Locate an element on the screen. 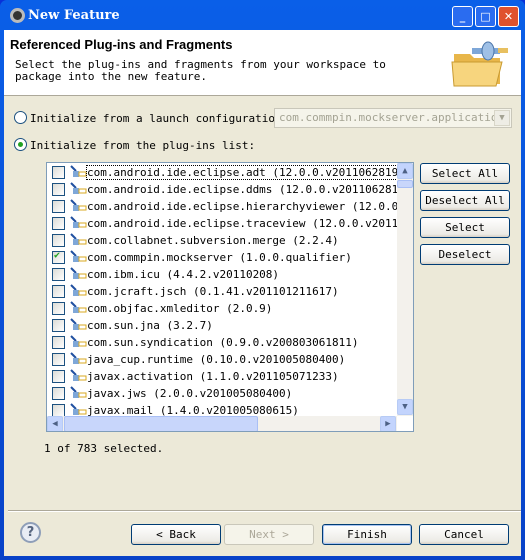  back-button: < Back is located at coordinates (176, 534).